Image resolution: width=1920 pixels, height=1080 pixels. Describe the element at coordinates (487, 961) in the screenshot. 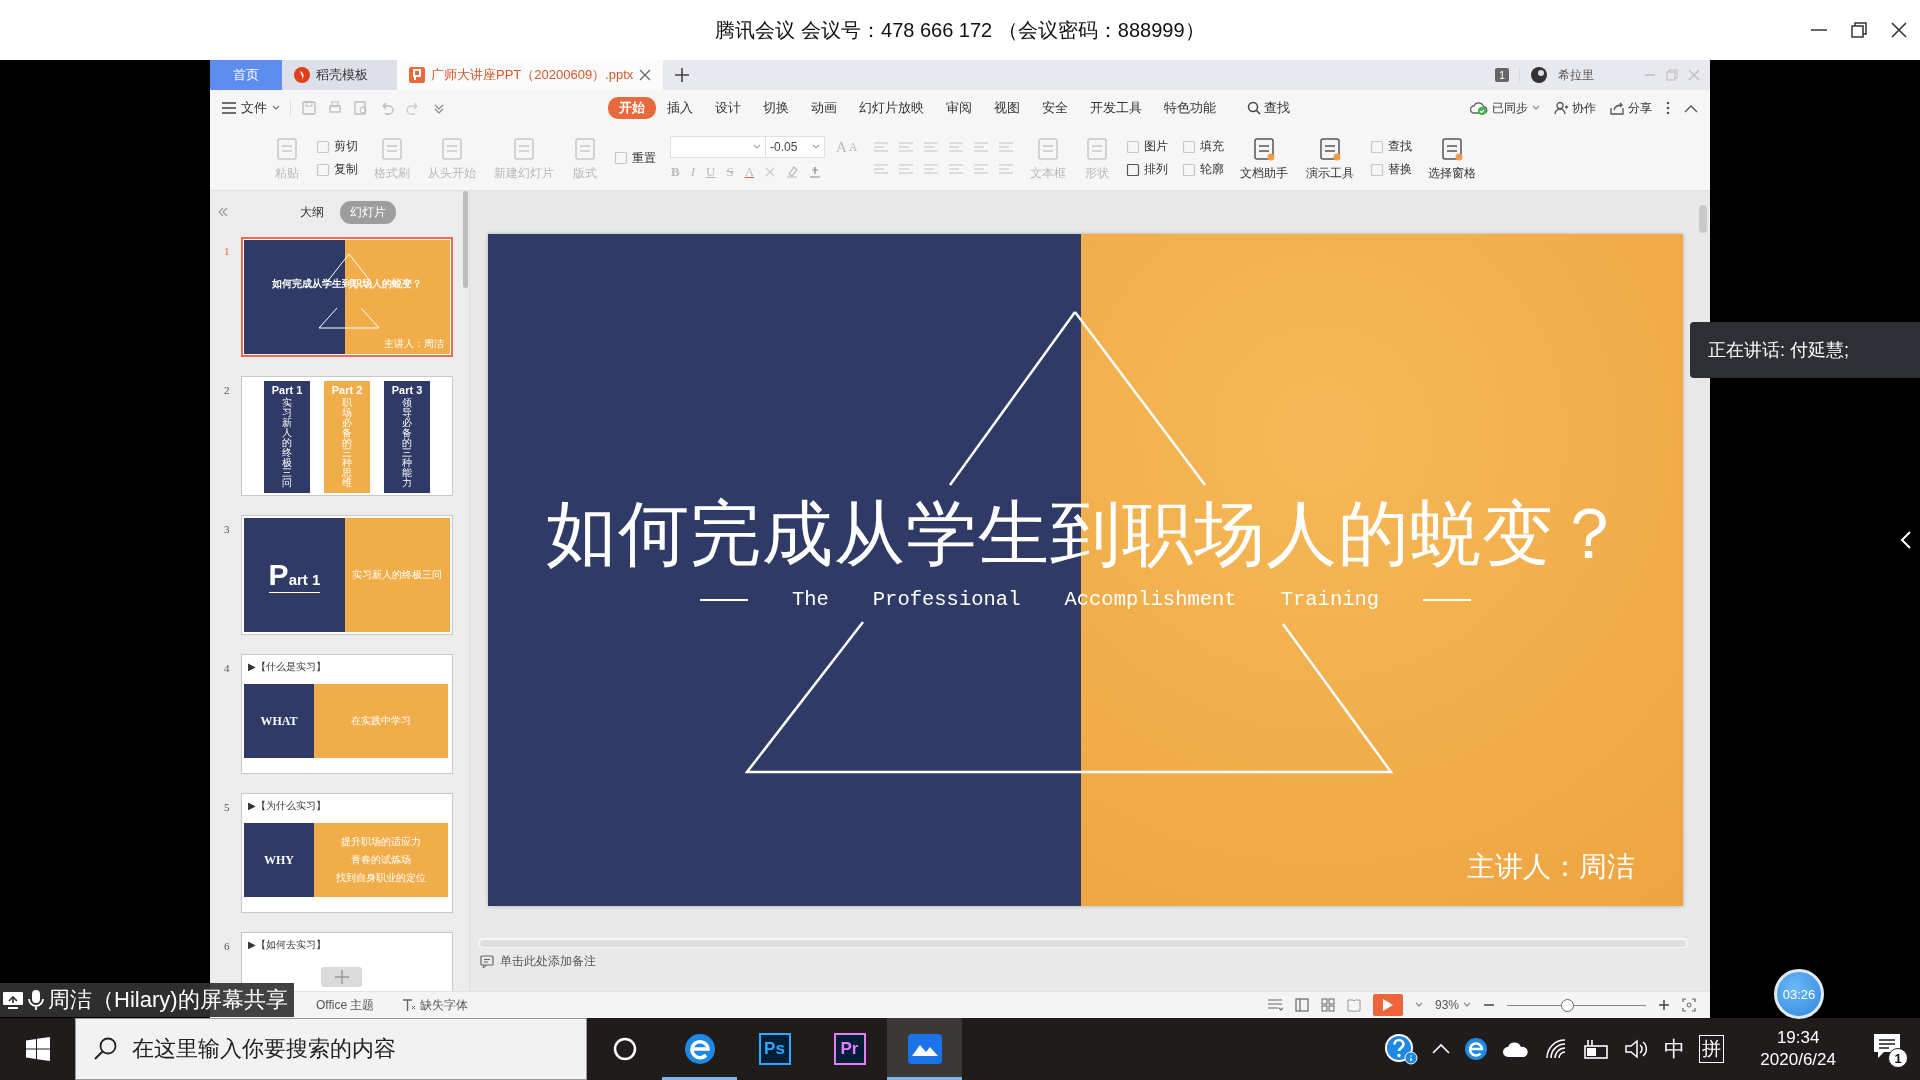

I see `note-icon` at that location.